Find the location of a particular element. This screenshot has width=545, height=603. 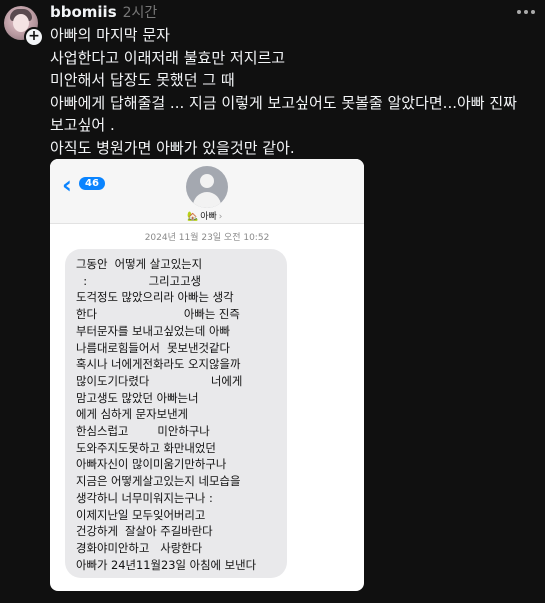

sms-header: ‹ 46 🏡 아빠 › is located at coordinates (207, 191).